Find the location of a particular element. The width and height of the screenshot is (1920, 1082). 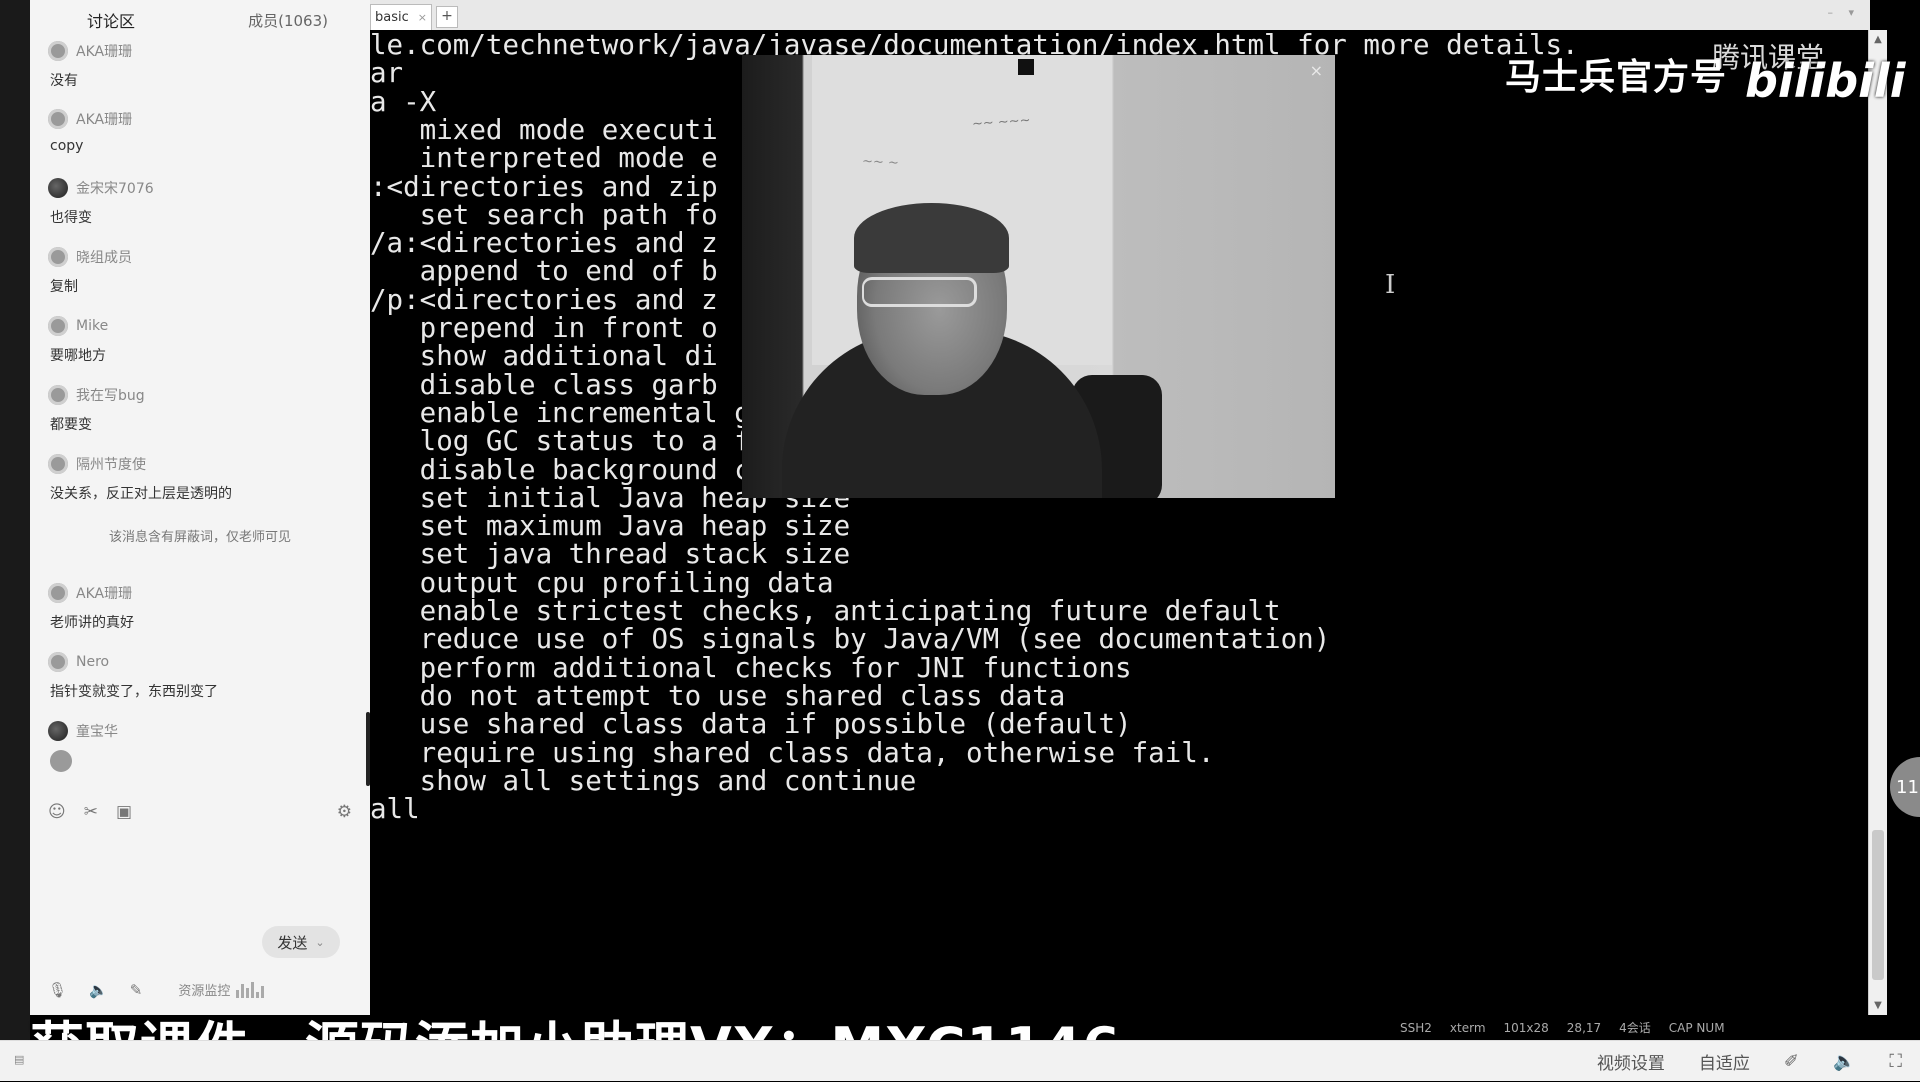

chat-username: 隔州节度使 is located at coordinates (111, 465).